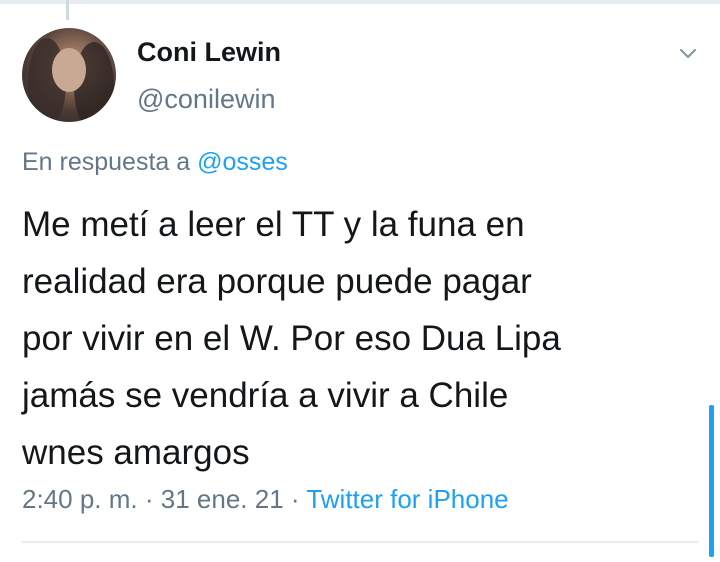  I want to click on reply-context: En respuesta a @osses, so click(155, 162).